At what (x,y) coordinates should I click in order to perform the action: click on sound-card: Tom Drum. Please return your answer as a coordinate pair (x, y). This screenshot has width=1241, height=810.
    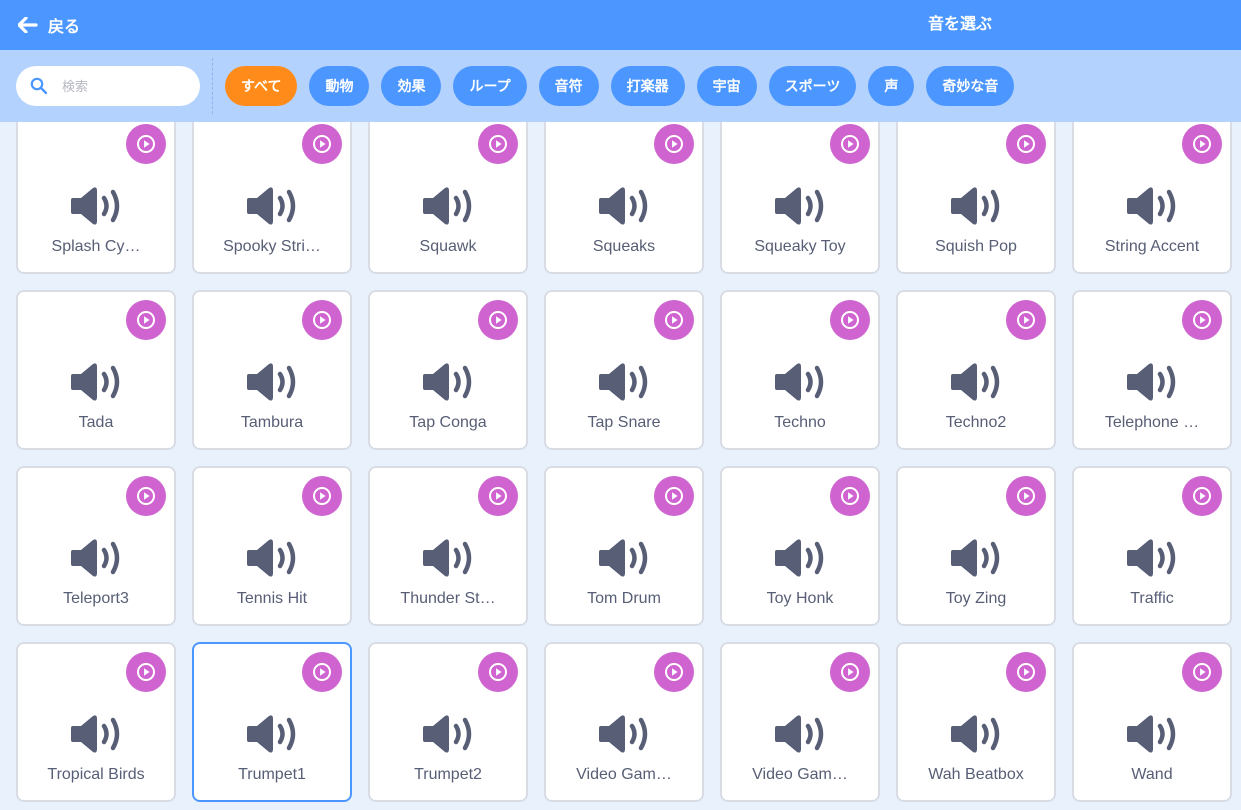
    Looking at the image, I should click on (624, 546).